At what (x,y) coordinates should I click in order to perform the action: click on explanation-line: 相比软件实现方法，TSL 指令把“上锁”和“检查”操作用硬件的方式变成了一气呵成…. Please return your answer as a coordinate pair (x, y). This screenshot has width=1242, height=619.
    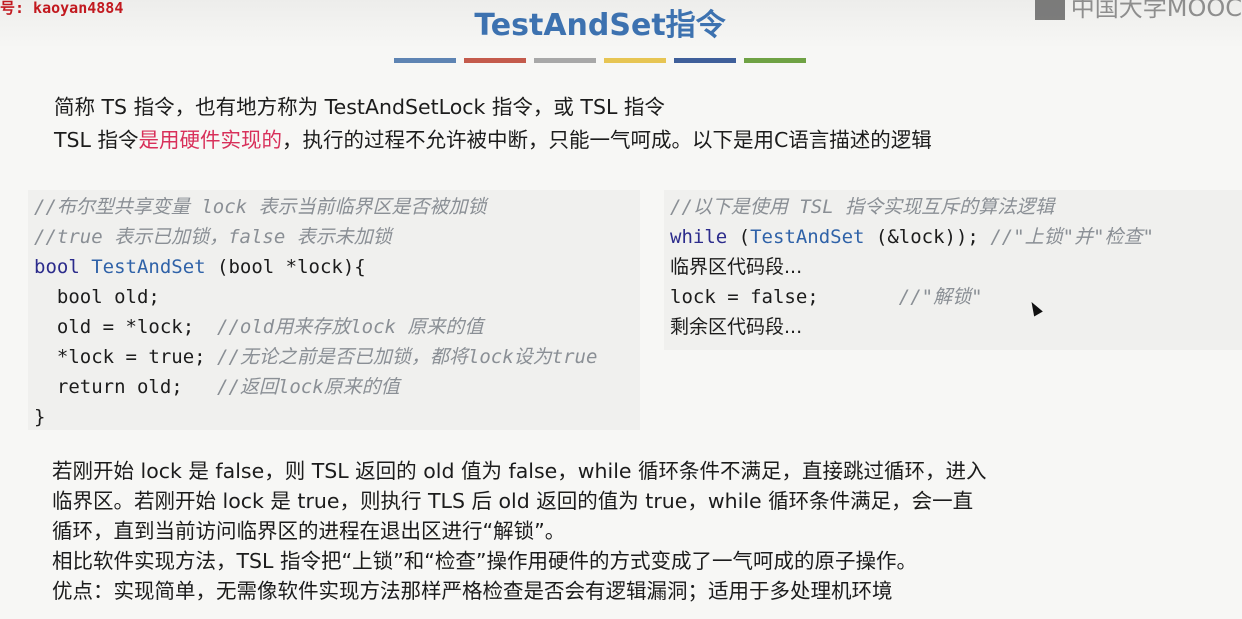
    Looking at the image, I should click on (484, 561).